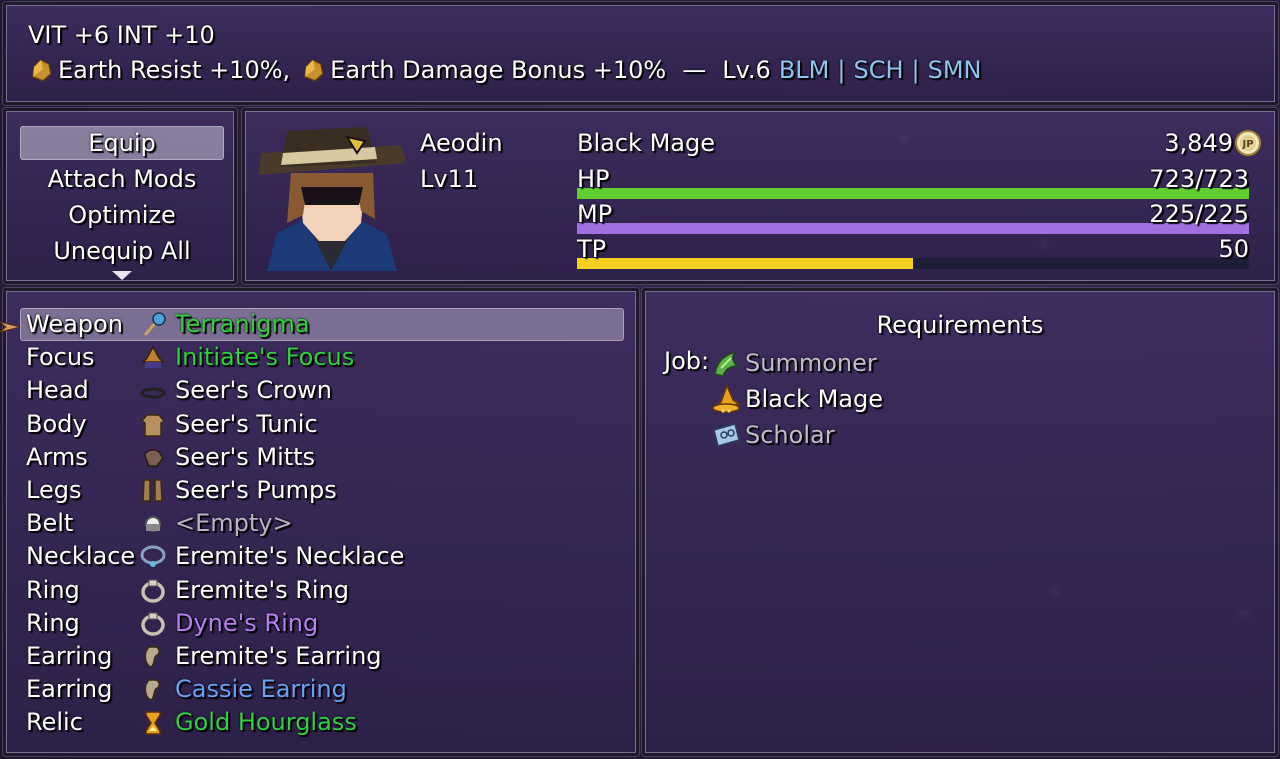  I want to click on hp-value: 723/723, so click(1199, 179).